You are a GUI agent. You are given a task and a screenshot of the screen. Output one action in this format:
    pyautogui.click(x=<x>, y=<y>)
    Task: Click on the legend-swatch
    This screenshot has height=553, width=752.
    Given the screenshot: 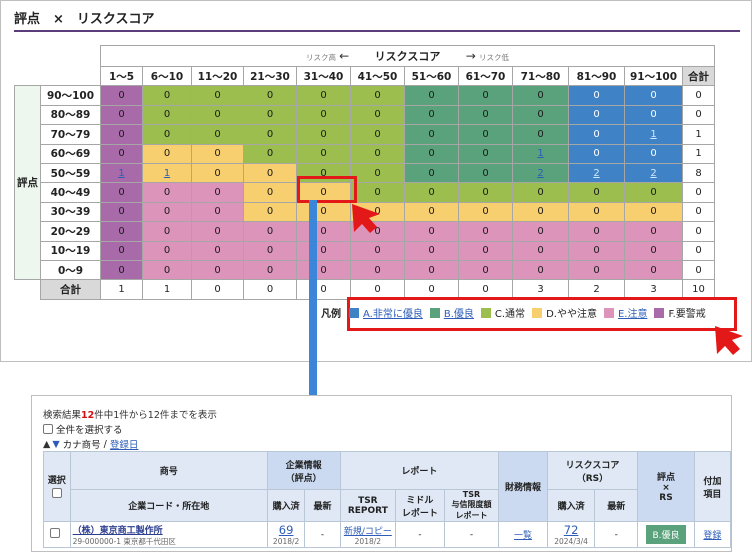 What is the action you would take?
    pyautogui.click(x=485, y=312)
    